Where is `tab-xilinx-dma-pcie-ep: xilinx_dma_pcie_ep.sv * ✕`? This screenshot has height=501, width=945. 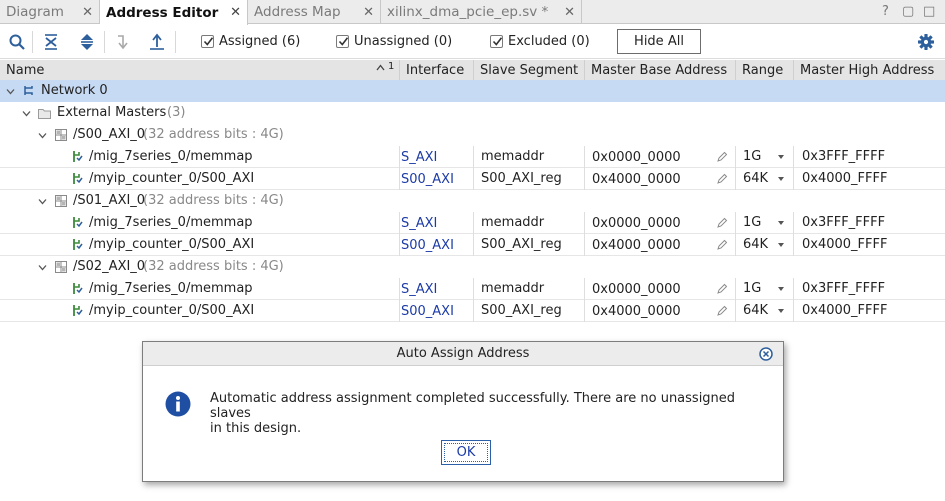
tab-xilinx-dma-pcie-ep: xilinx_dma_pcie_ep.sv * ✕ is located at coordinates (481, 12).